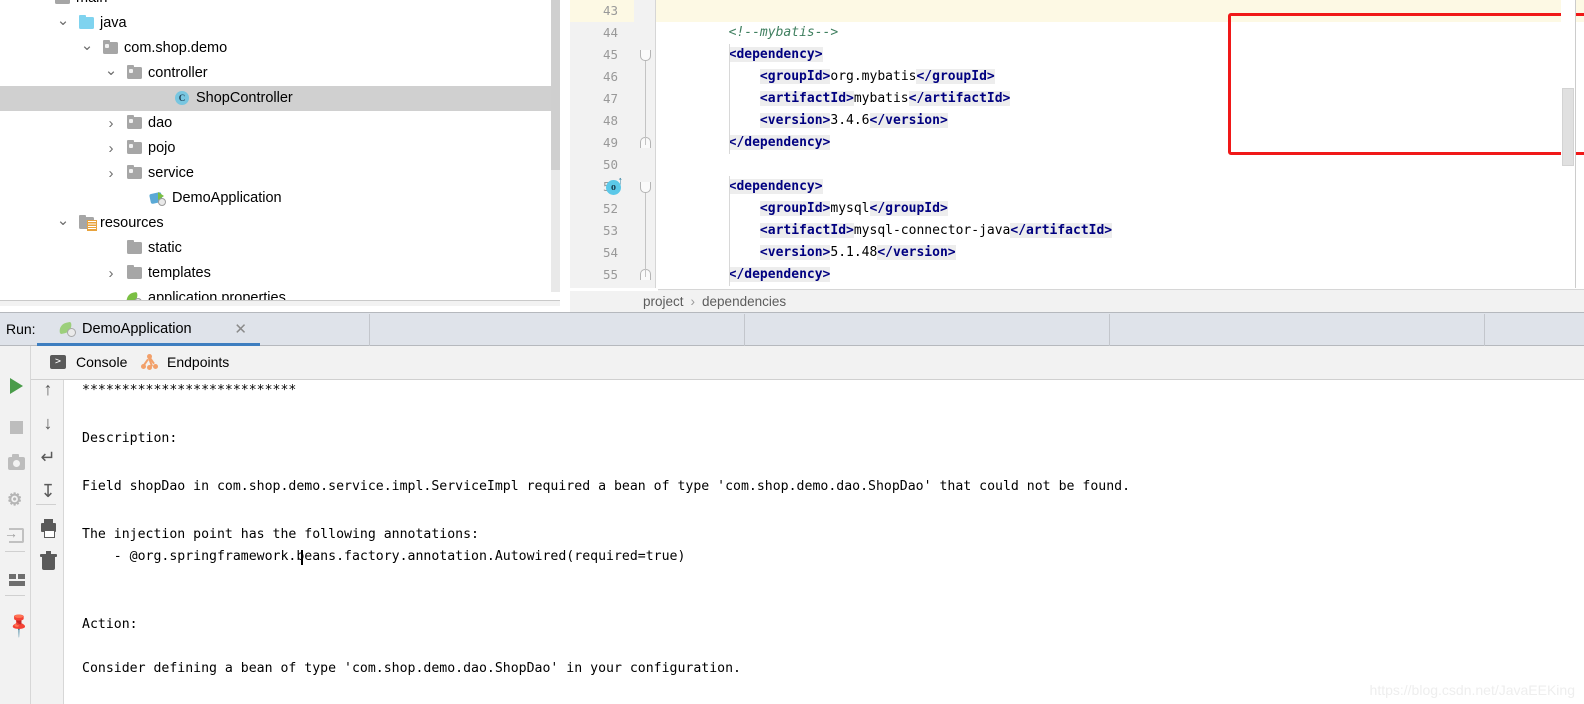  I want to click on maven-reimport-icon: o ↑, so click(614, 185).